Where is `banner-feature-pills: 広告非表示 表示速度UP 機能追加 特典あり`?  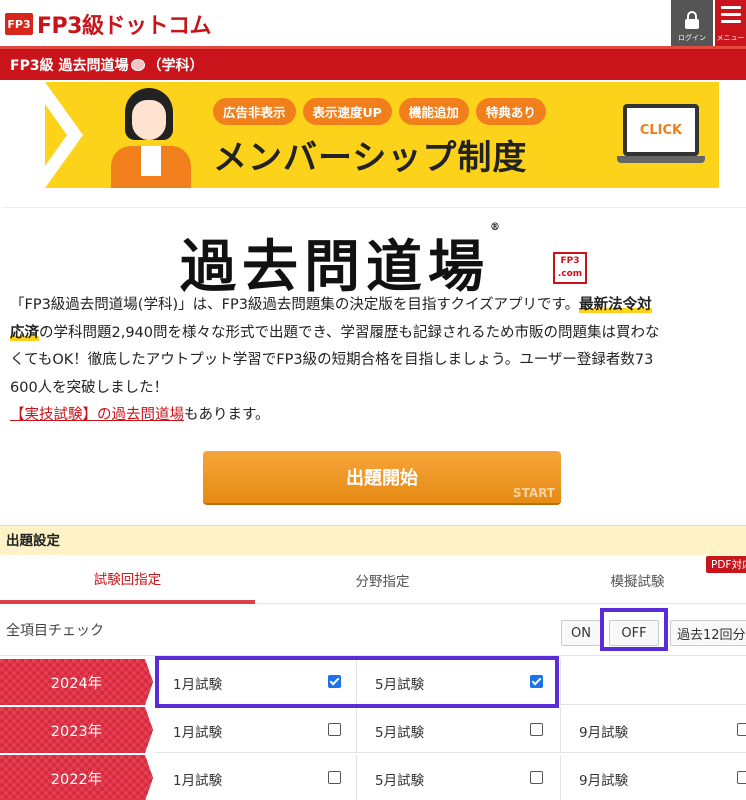
banner-feature-pills: 広告非表示 表示速度UP 機能追加 特典あり is located at coordinates (379, 111).